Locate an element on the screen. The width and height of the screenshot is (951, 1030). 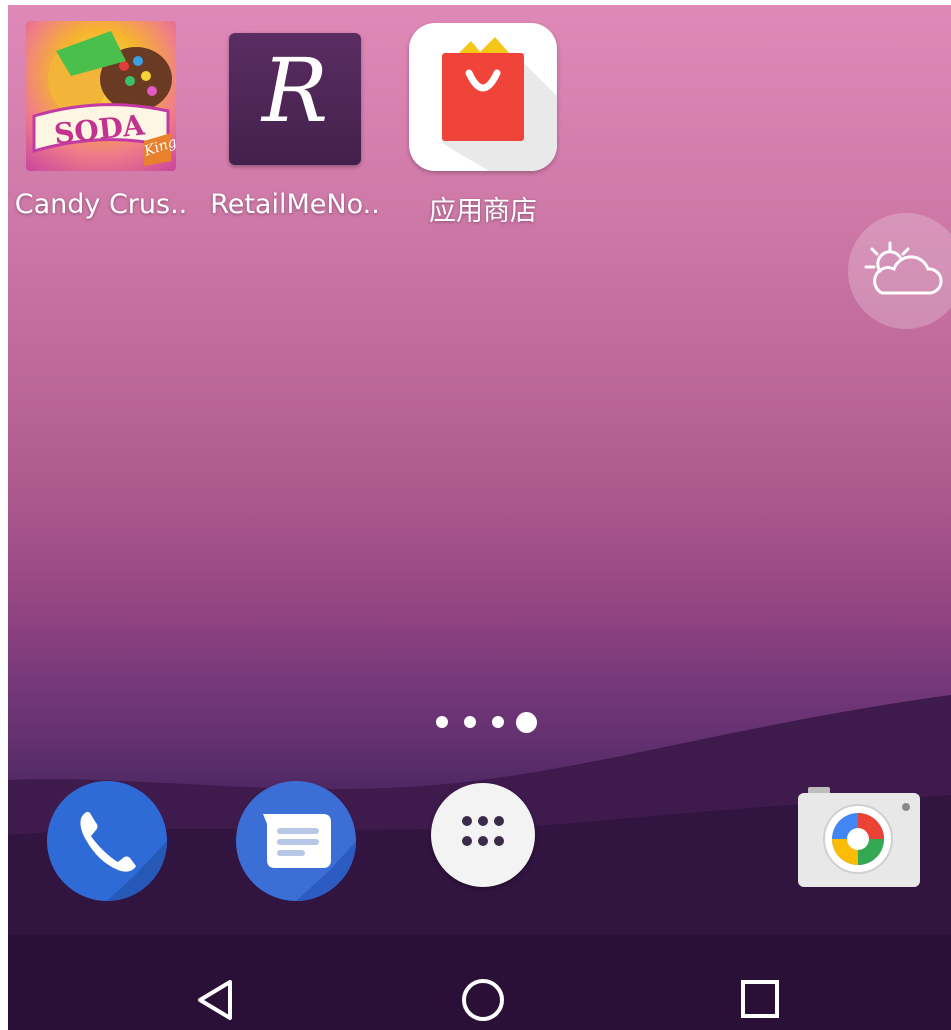
messages-icon is located at coordinates (296, 841).